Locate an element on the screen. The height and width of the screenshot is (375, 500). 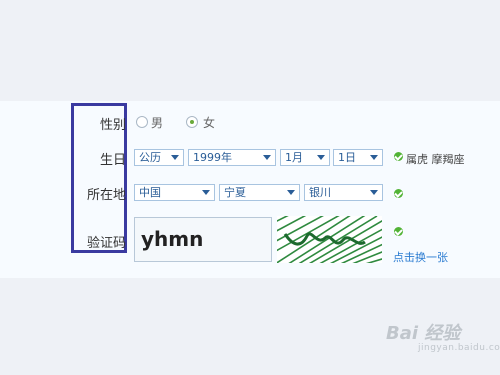
birth-month-select: 1月 is located at coordinates (305, 157).